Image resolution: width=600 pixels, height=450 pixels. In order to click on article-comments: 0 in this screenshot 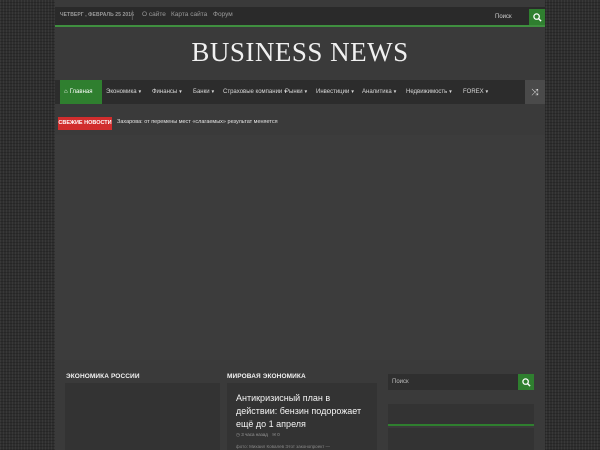, I will do `click(278, 434)`.